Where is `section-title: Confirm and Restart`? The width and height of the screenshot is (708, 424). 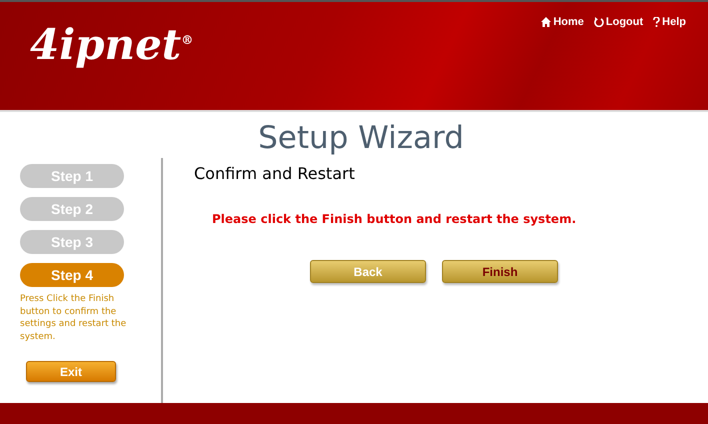
section-title: Confirm and Restart is located at coordinates (275, 173).